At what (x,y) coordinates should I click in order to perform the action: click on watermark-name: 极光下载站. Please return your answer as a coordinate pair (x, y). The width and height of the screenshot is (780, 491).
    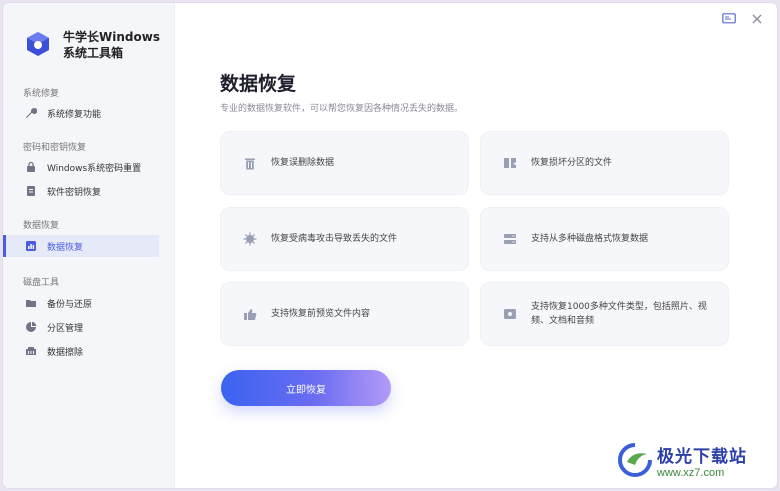
    Looking at the image, I should click on (702, 456).